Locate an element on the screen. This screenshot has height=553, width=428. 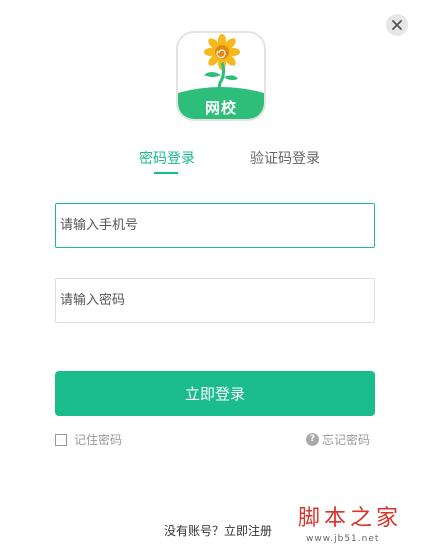
close-button is located at coordinates (397, 25).